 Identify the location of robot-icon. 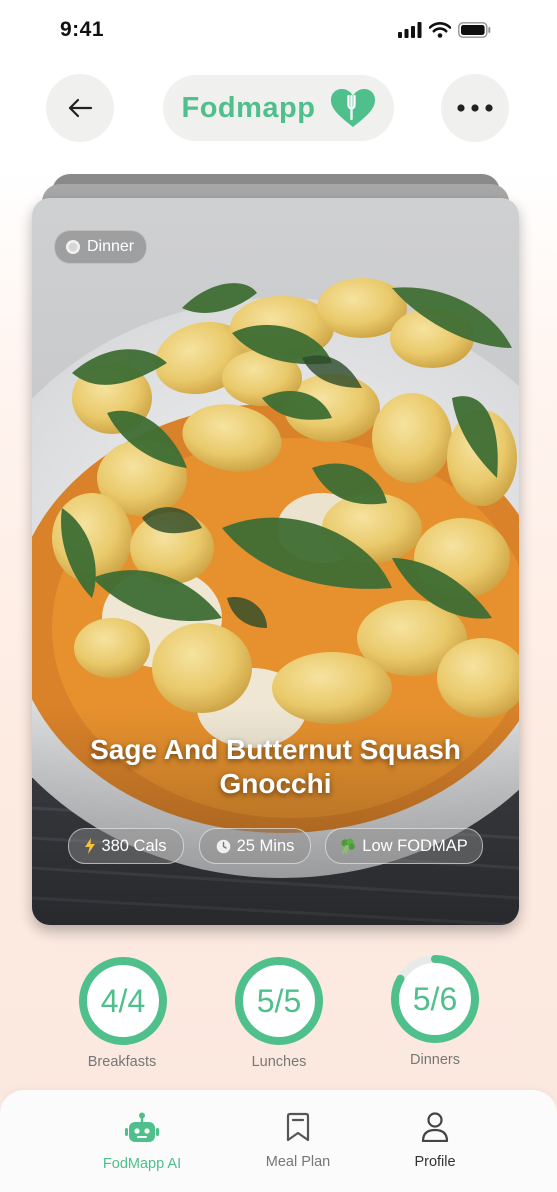
(142, 1127).